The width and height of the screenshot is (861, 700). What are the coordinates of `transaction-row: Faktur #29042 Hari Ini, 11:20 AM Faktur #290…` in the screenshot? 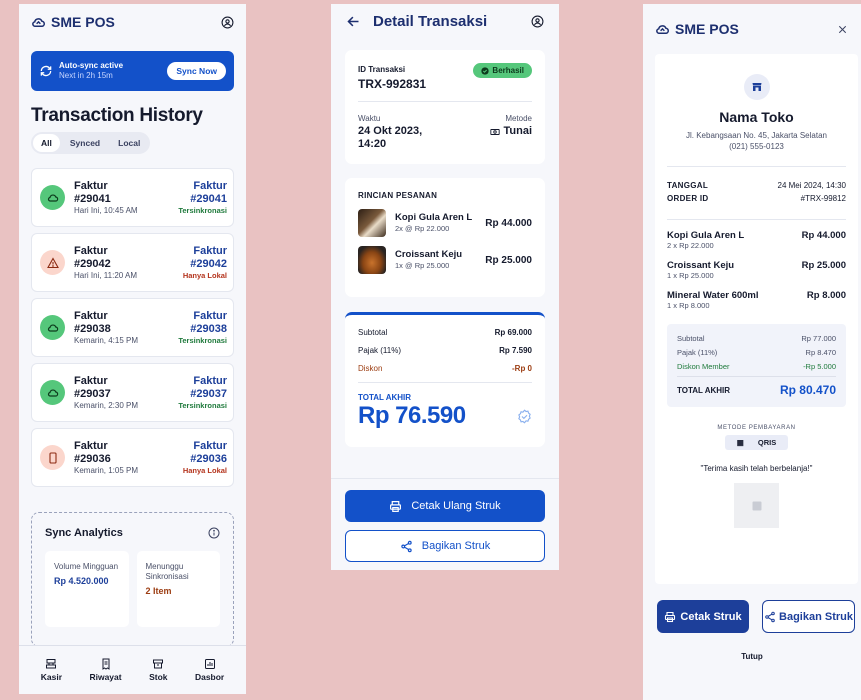 It's located at (132, 262).